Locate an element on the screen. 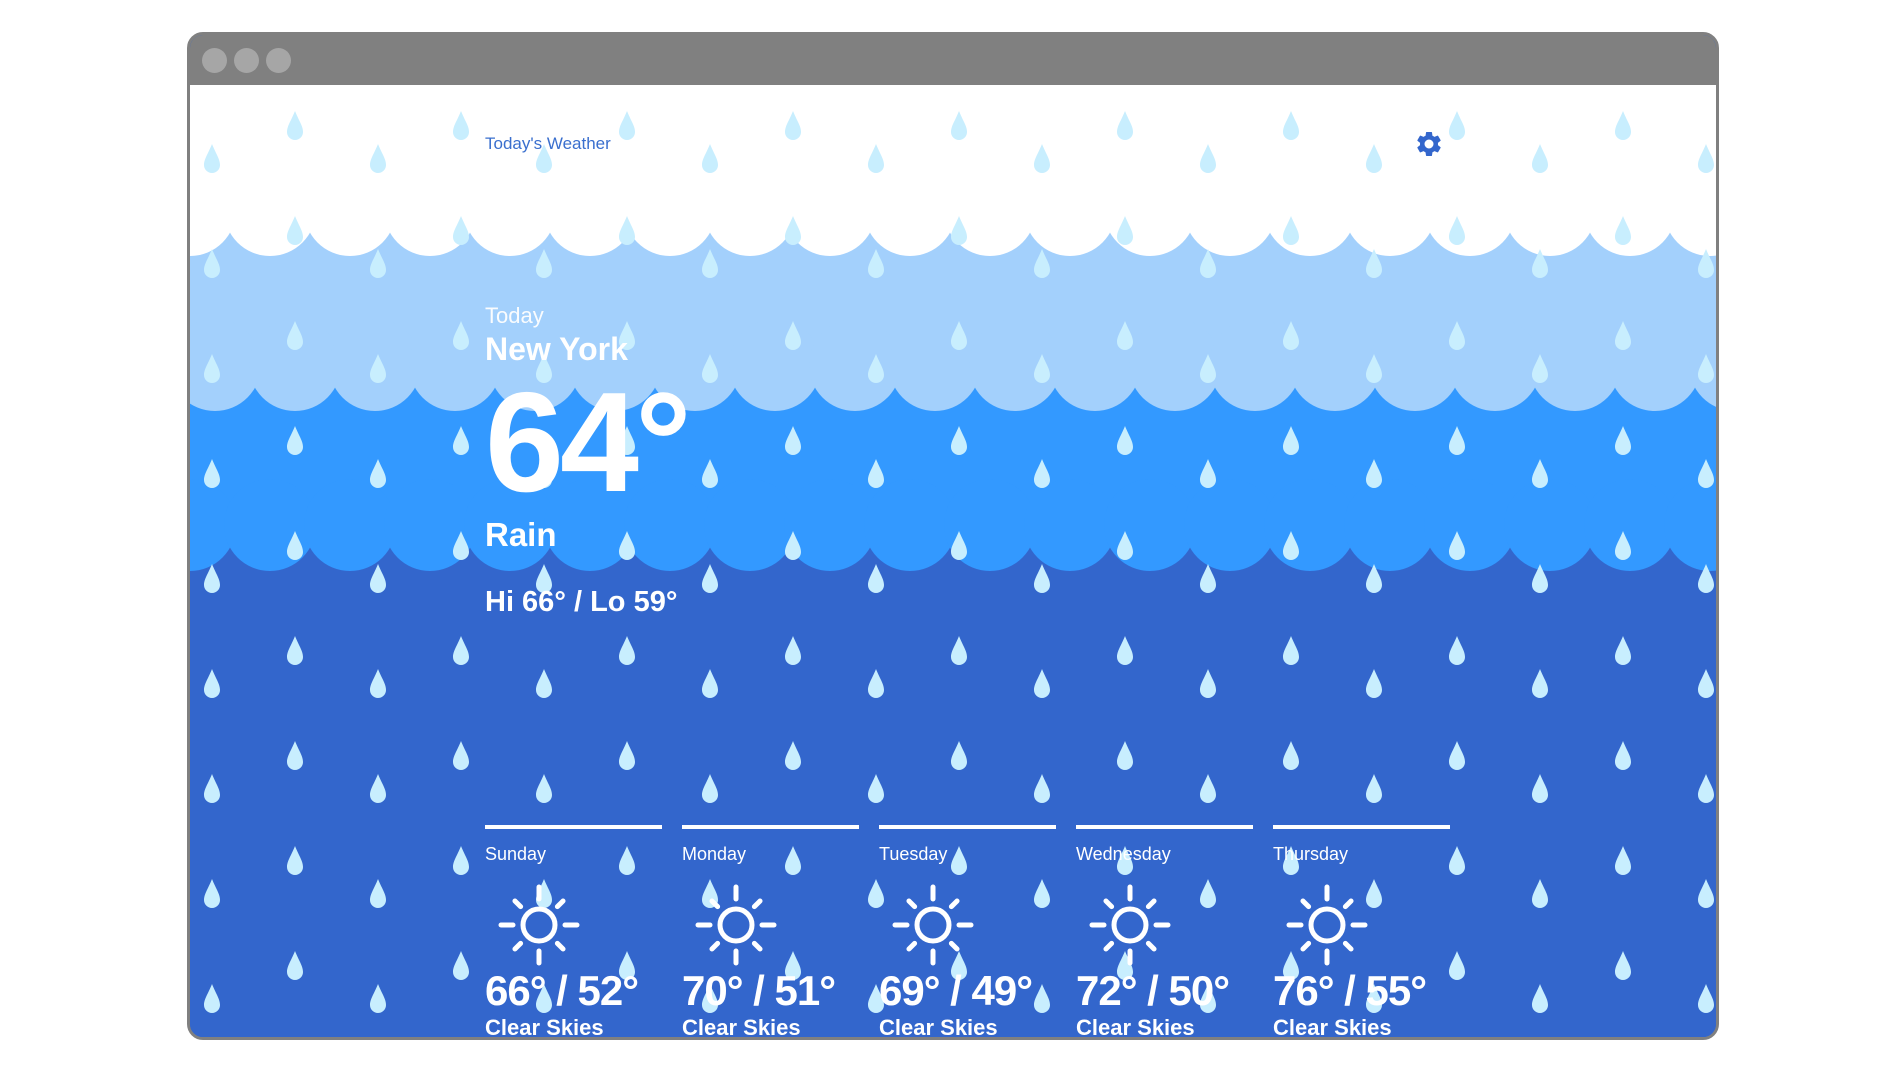  forecast-day-name: Tuesday is located at coordinates (913, 854).